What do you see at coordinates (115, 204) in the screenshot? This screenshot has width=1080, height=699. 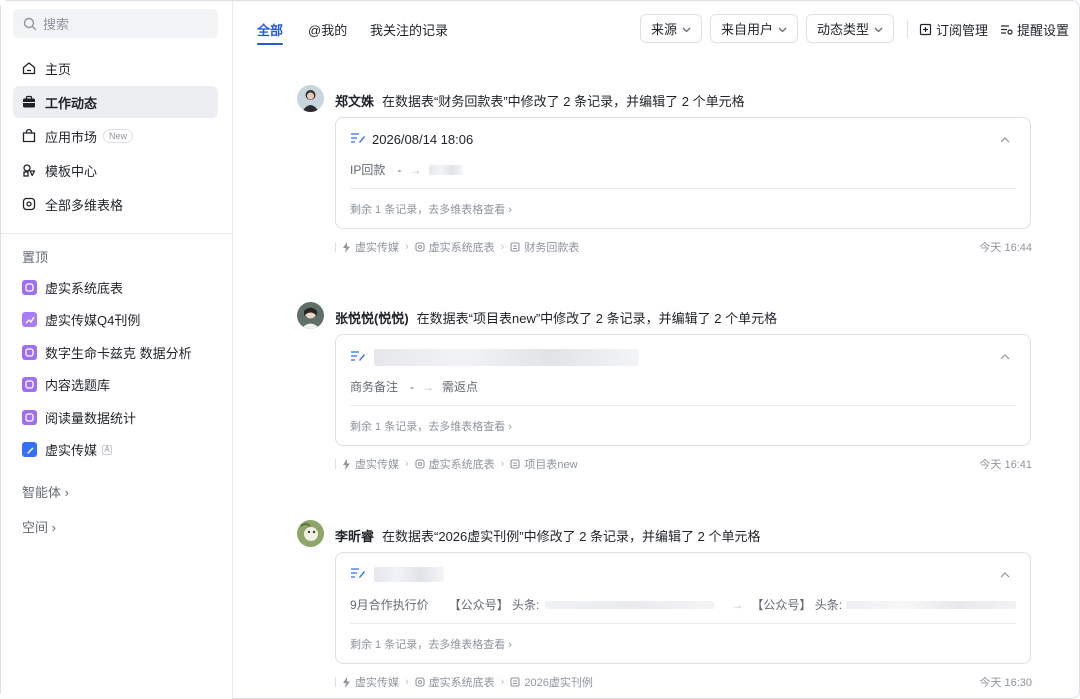 I see `nav-item-all-bases: 全部多维表格` at bounding box center [115, 204].